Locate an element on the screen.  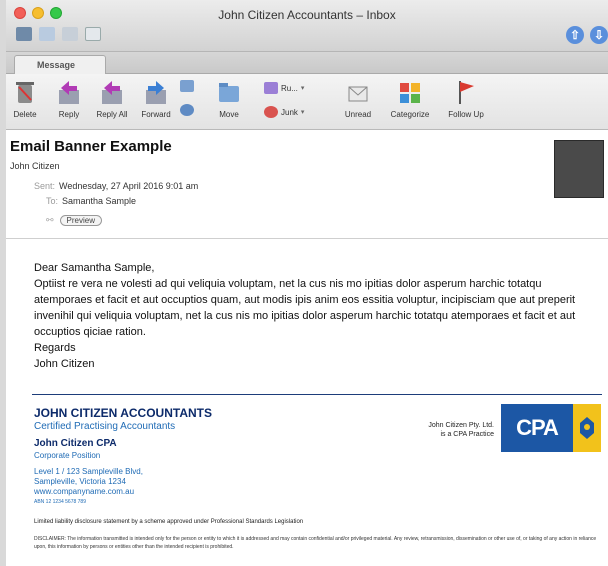
to-row: To: Samantha Sample is located at coordinates (91, 201).